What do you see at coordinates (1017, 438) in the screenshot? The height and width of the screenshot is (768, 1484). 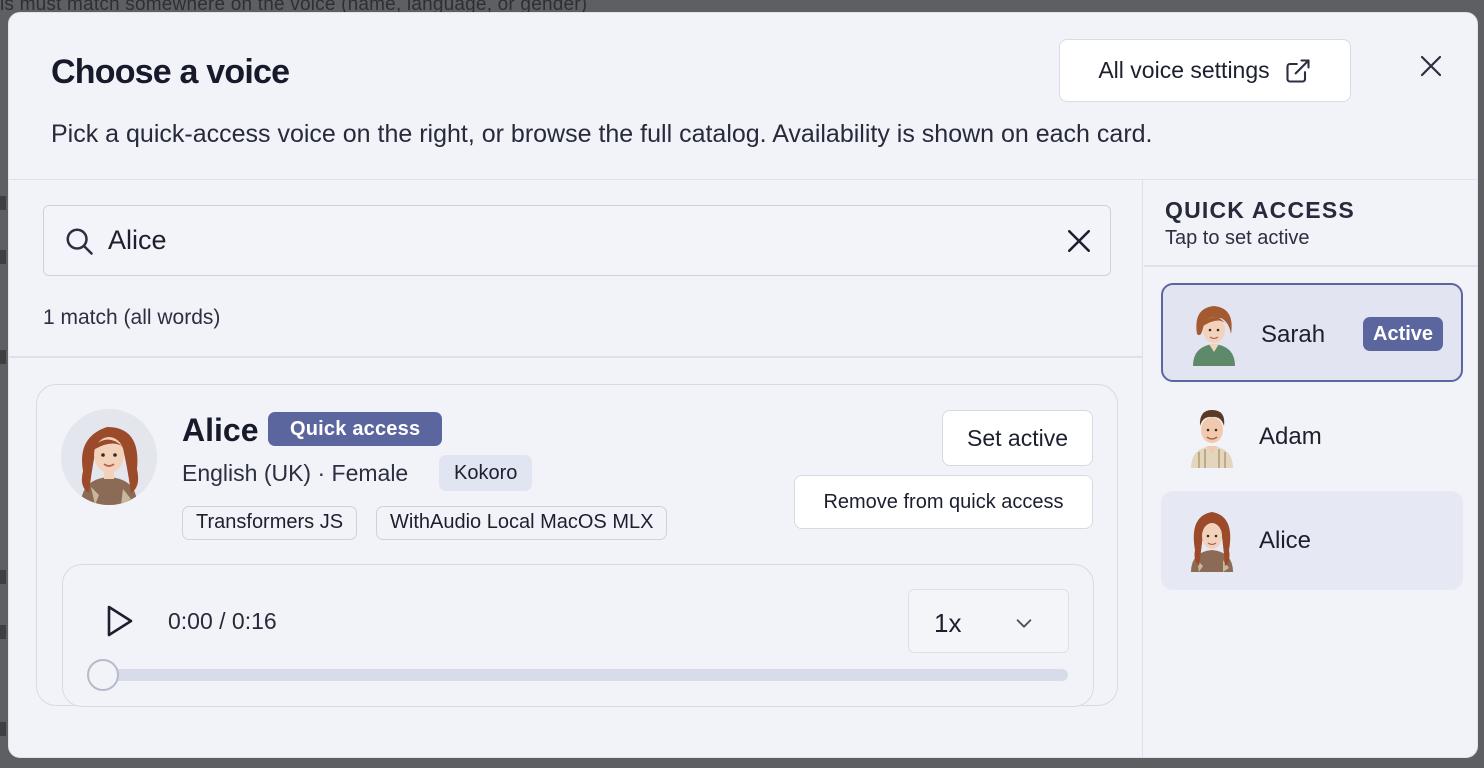 I see `set-active-button: Set active` at bounding box center [1017, 438].